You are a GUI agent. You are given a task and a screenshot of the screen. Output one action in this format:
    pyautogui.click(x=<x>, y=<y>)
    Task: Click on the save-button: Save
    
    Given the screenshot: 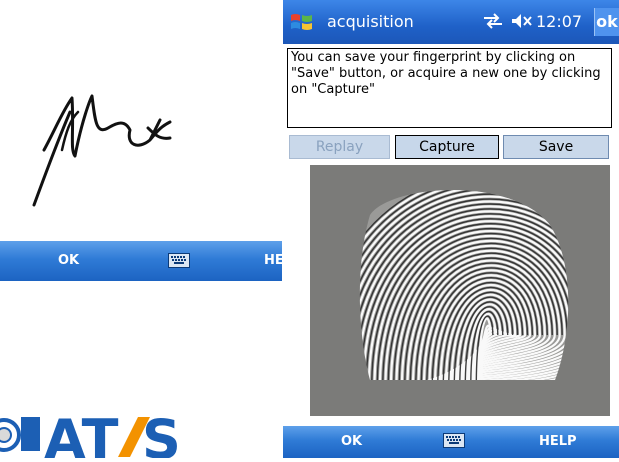 What is the action you would take?
    pyautogui.click(x=556, y=147)
    